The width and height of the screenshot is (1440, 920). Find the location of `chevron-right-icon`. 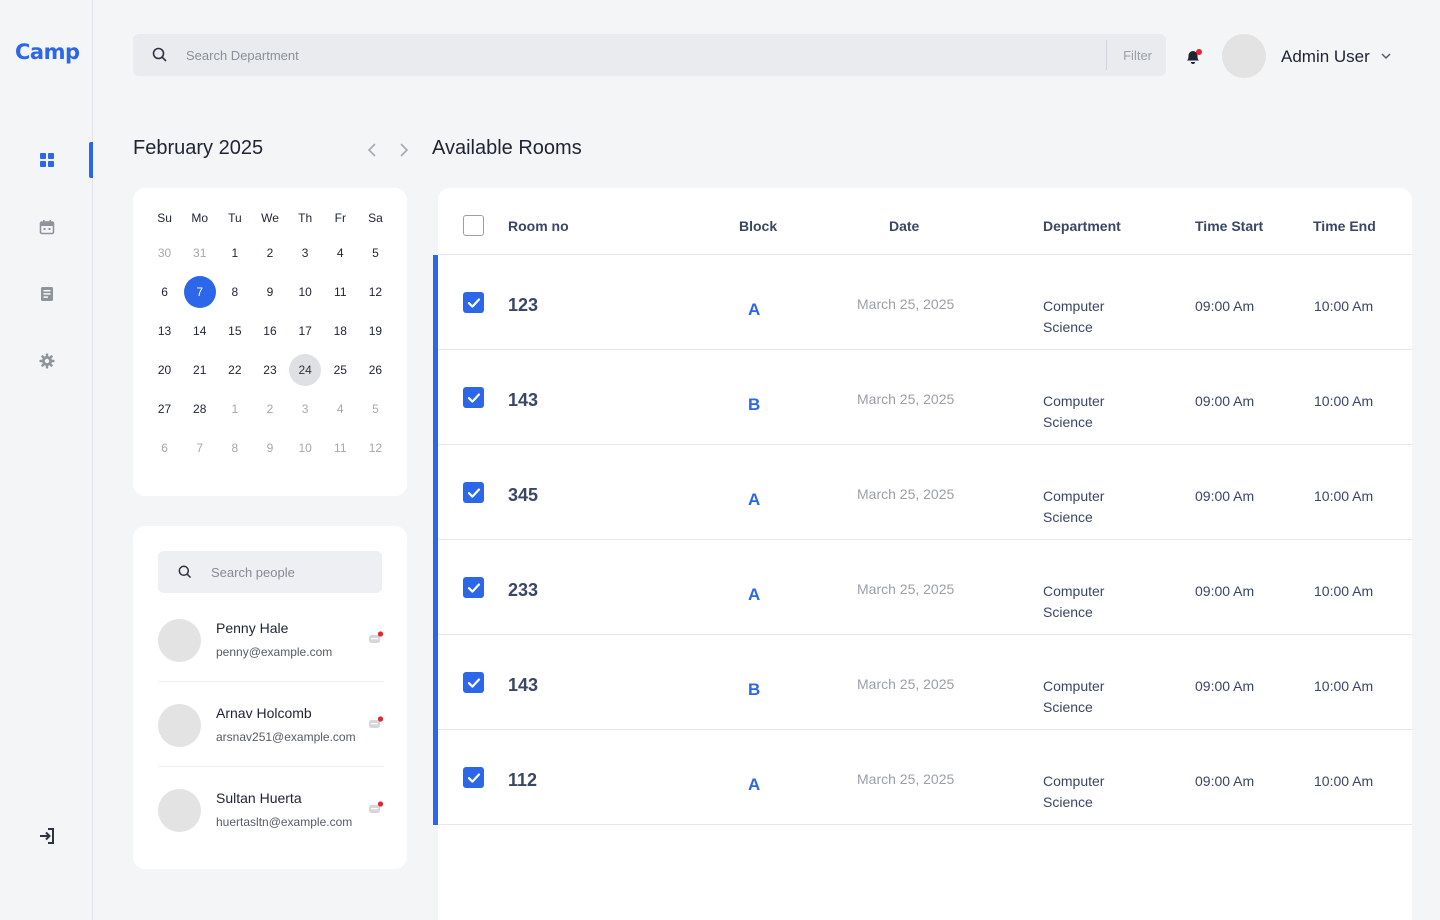

chevron-right-icon is located at coordinates (404, 150).